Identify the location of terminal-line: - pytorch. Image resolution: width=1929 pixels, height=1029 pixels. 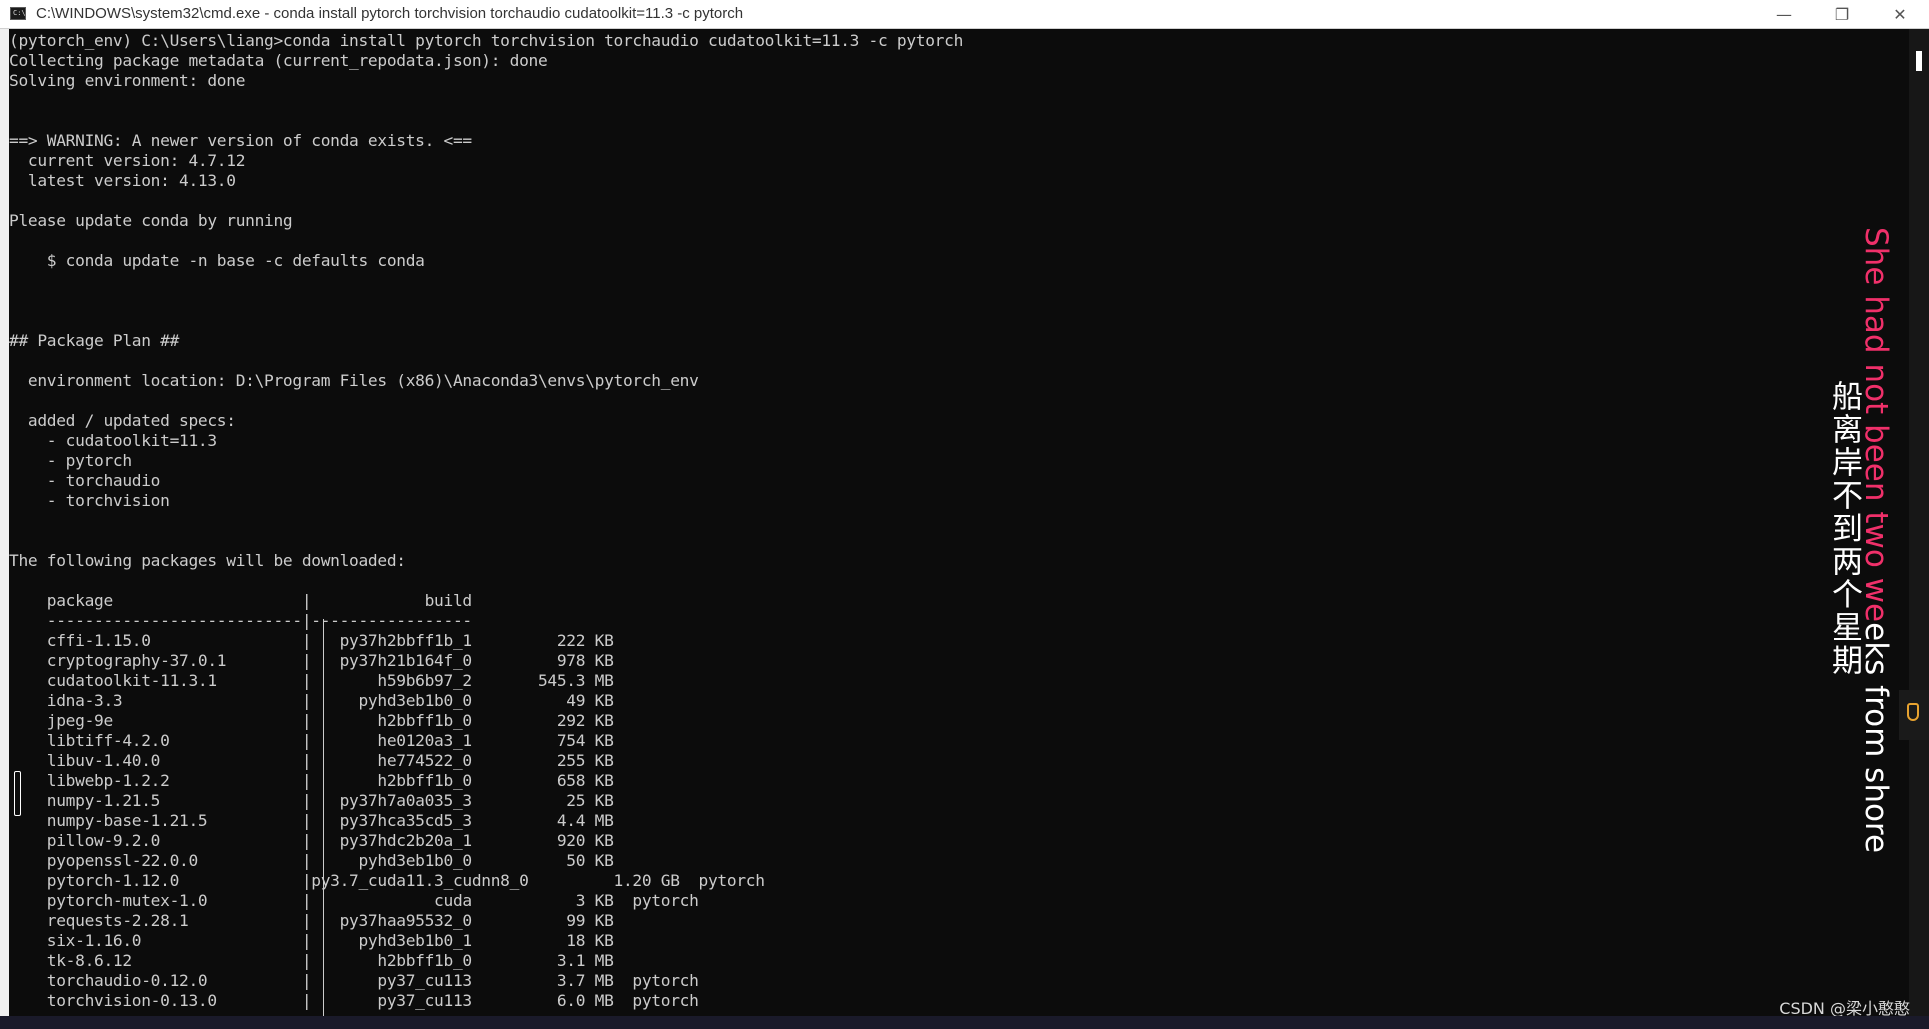
(70, 460).